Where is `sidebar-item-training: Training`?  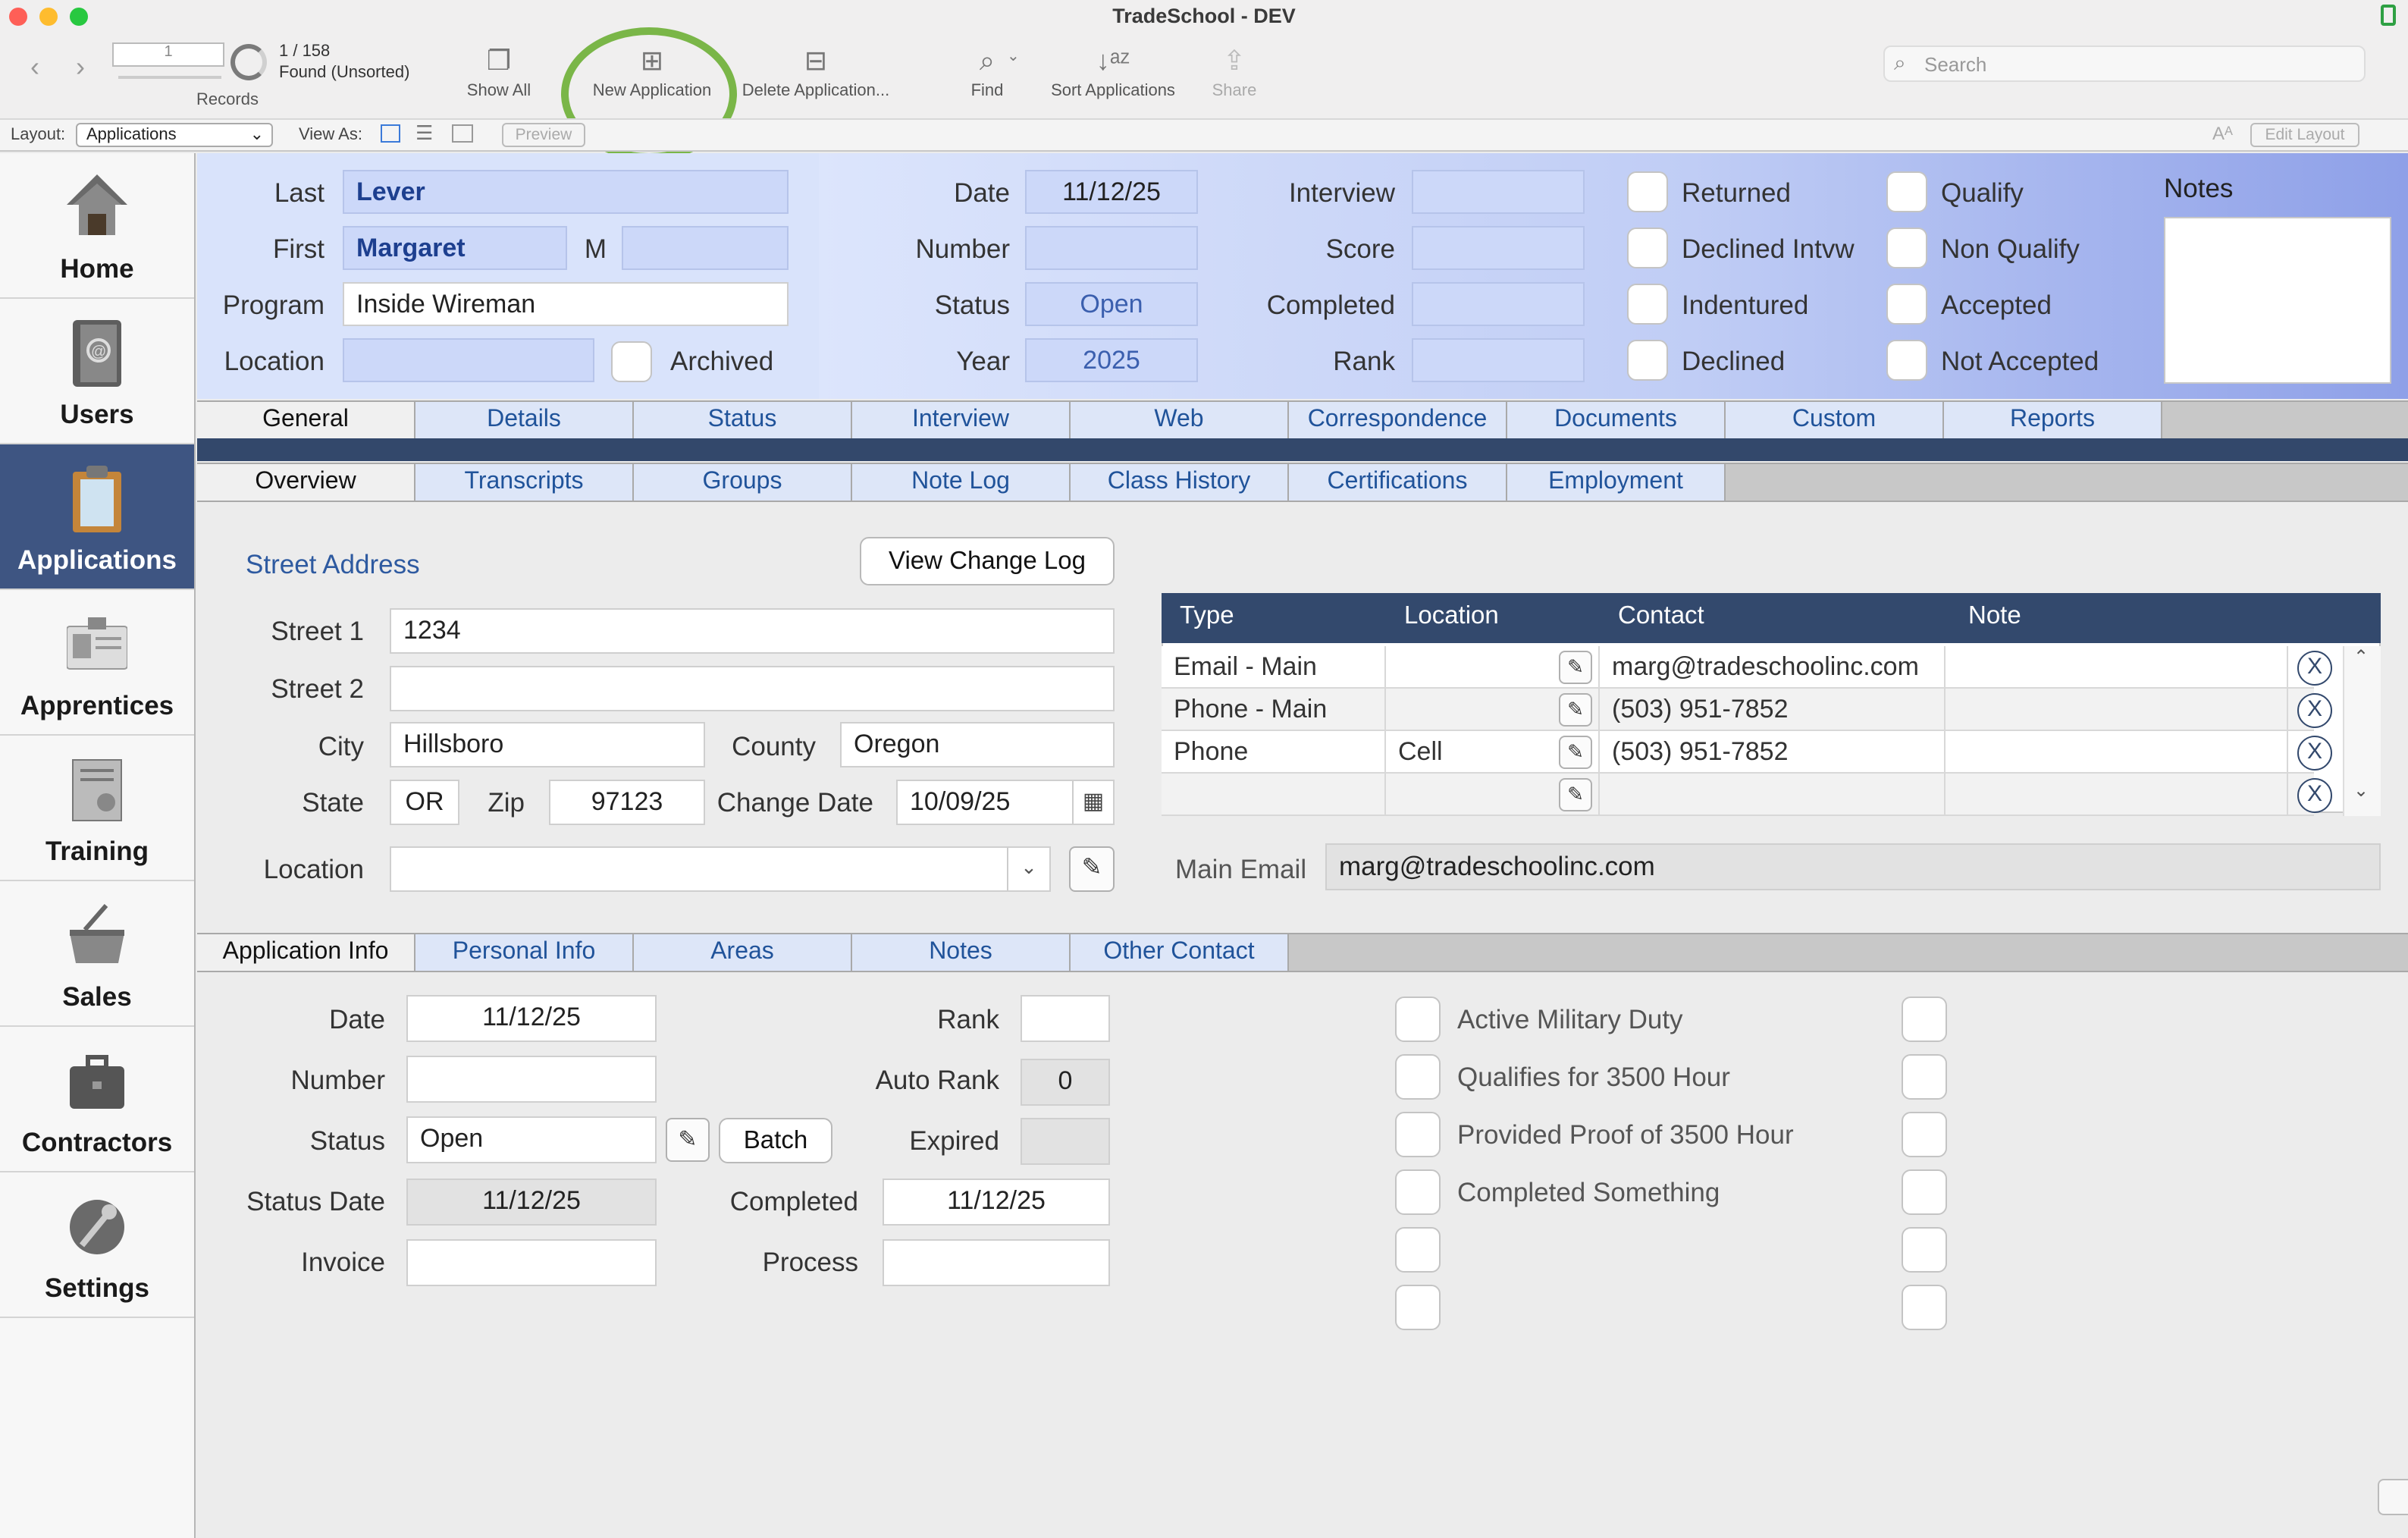 sidebar-item-training: Training is located at coordinates (97, 809).